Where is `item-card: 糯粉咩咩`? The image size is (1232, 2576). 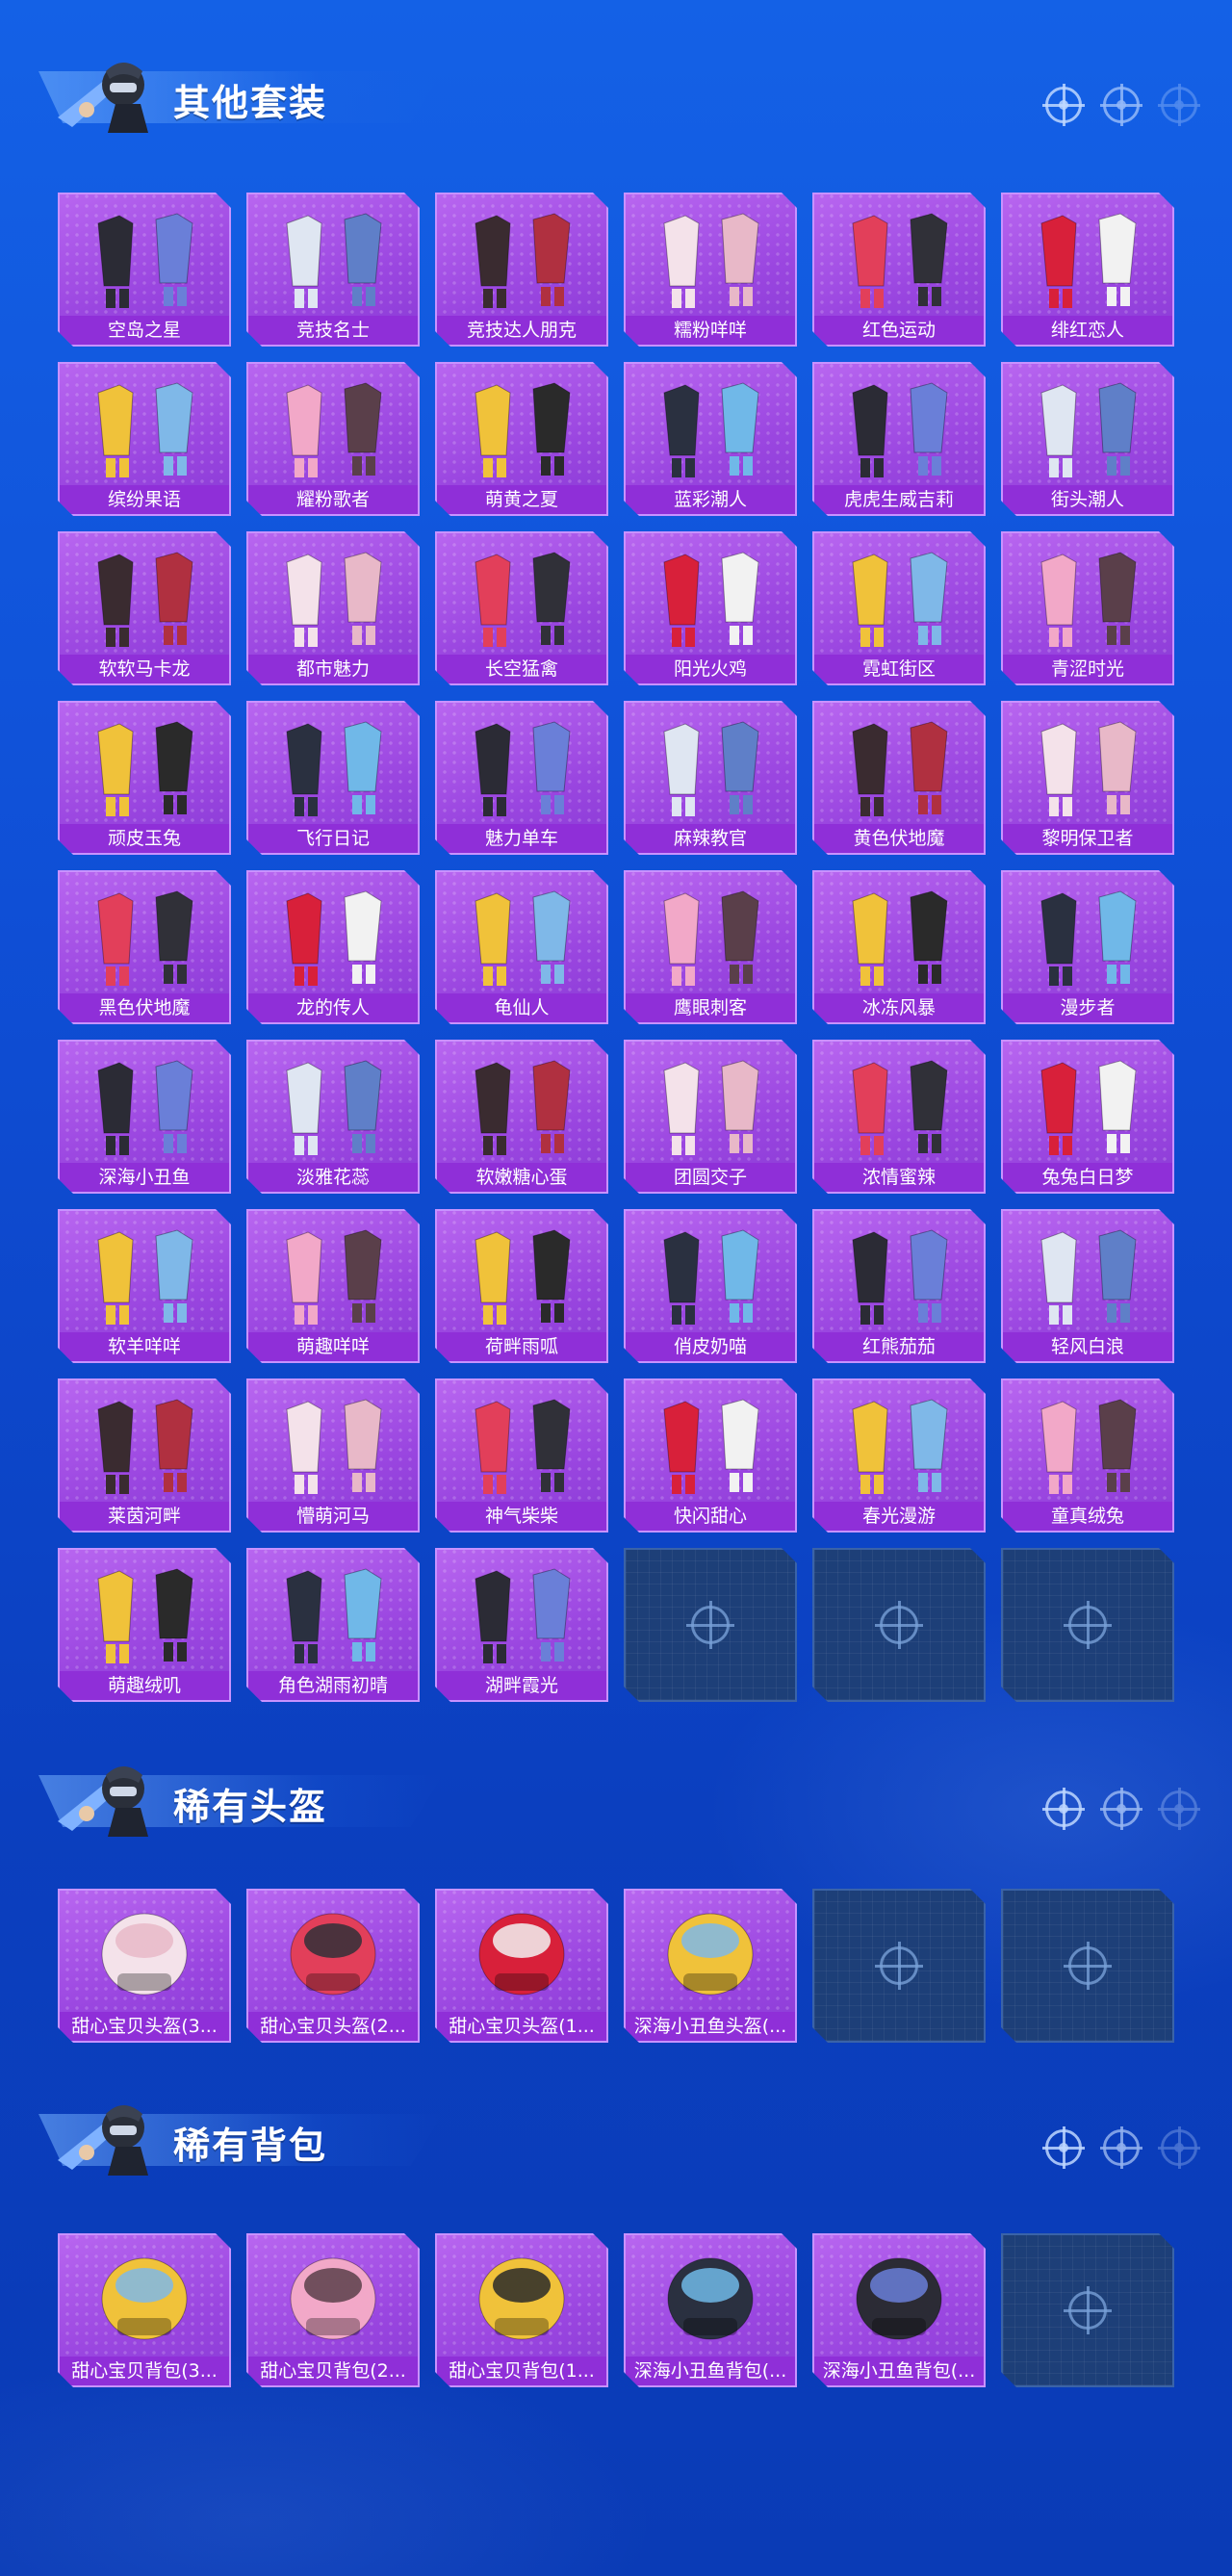 item-card: 糯粉咩咩 is located at coordinates (710, 270).